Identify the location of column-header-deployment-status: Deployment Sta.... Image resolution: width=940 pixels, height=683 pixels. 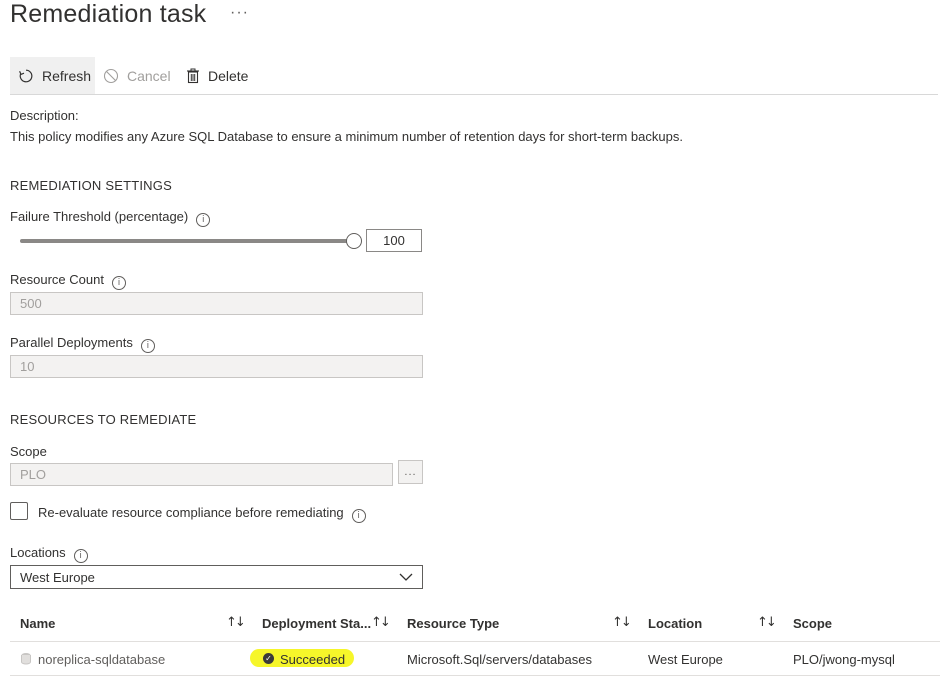
(316, 623).